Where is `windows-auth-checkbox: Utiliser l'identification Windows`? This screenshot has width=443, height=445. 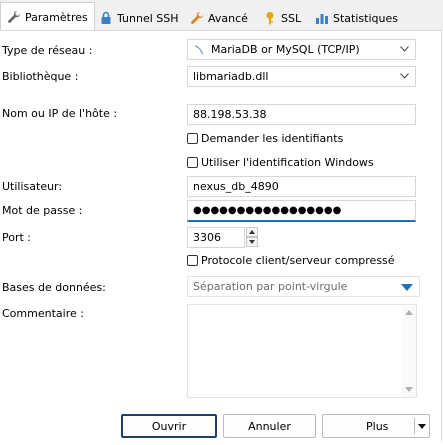
windows-auth-checkbox: Utiliser l'identification Windows is located at coordinates (280, 162).